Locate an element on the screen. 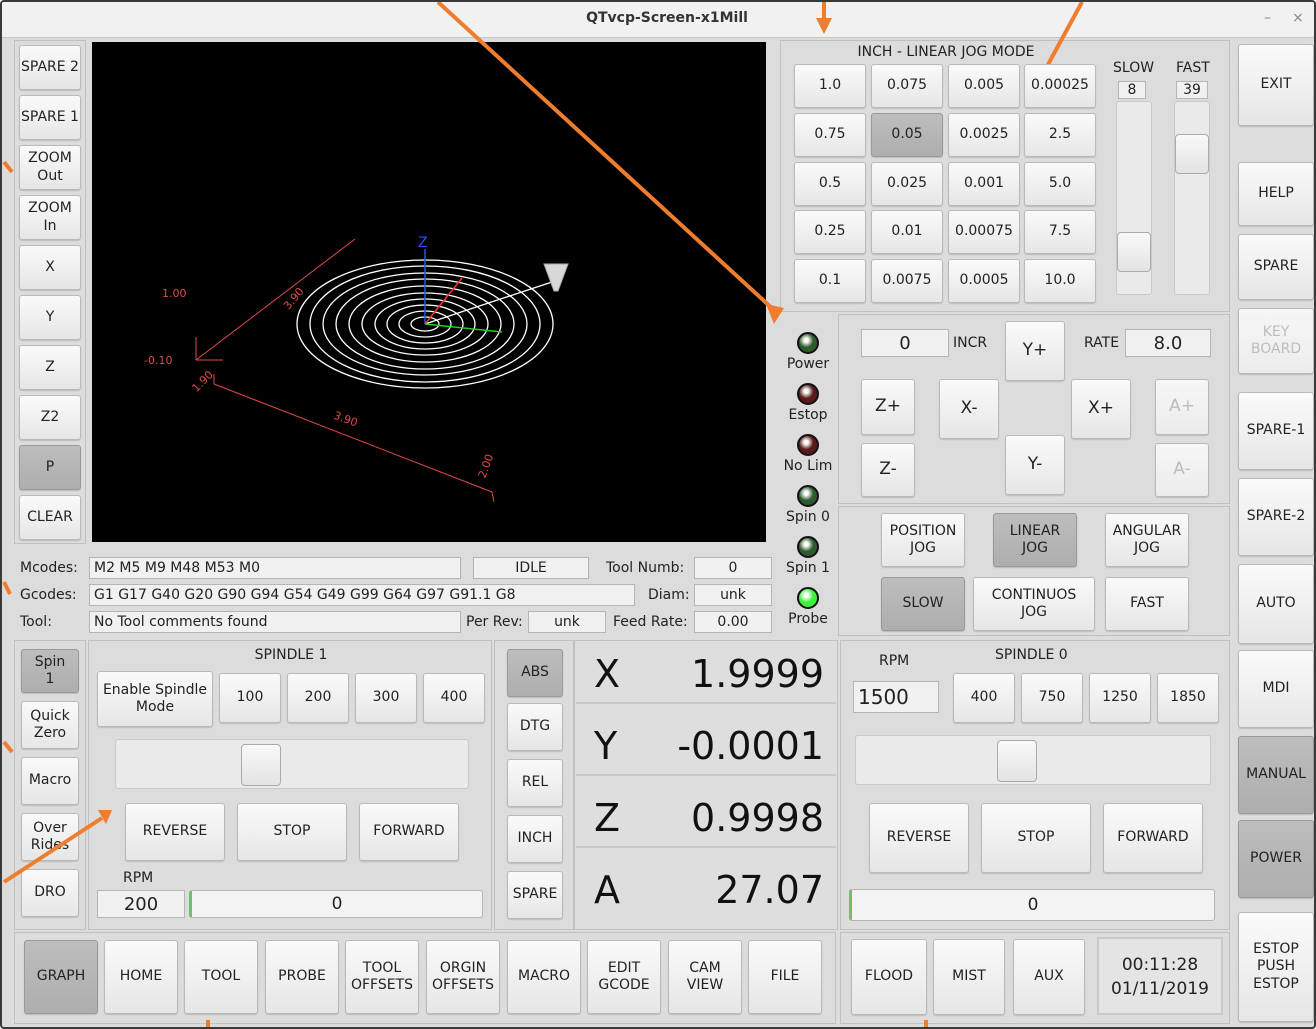 This screenshot has height=1029, width=1316. dro-side-button: DRO is located at coordinates (50, 893).